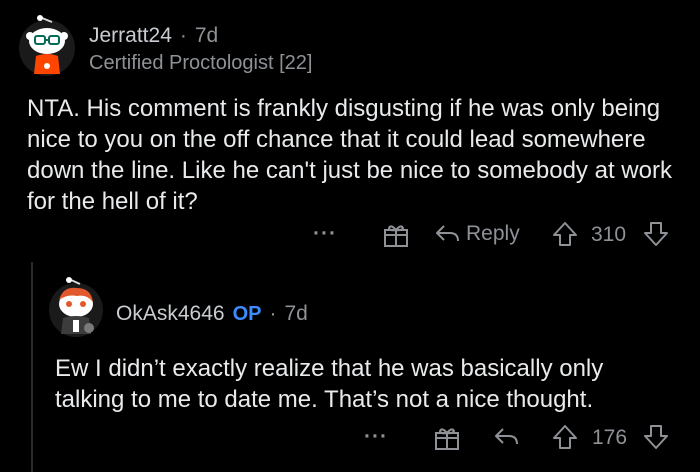 The width and height of the screenshot is (700, 472). Describe the element at coordinates (32, 367) in the screenshot. I see `thread-line` at that location.